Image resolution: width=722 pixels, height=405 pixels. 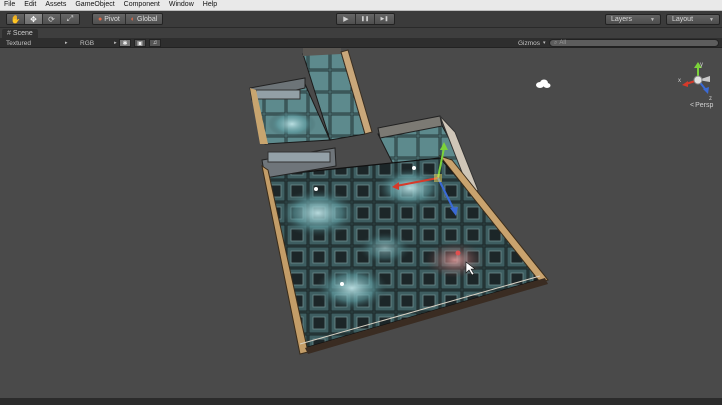 I want to click on layers-dropdown: Layers ▼, so click(x=633, y=19).